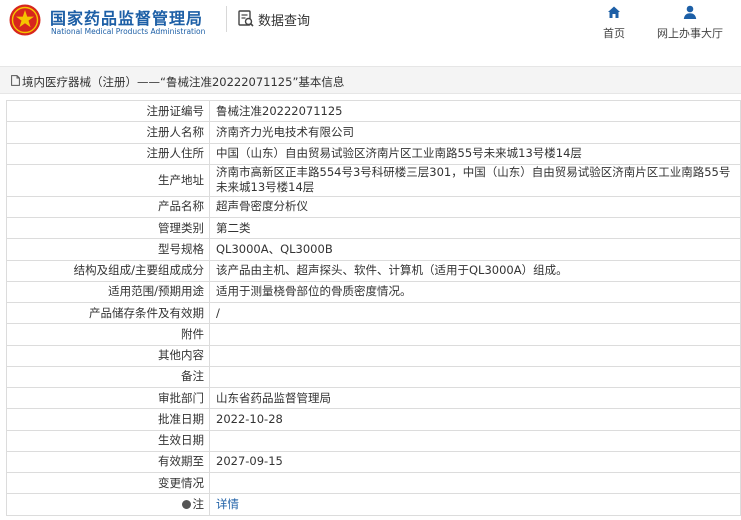  I want to click on field-label: 型号规格, so click(108, 249).